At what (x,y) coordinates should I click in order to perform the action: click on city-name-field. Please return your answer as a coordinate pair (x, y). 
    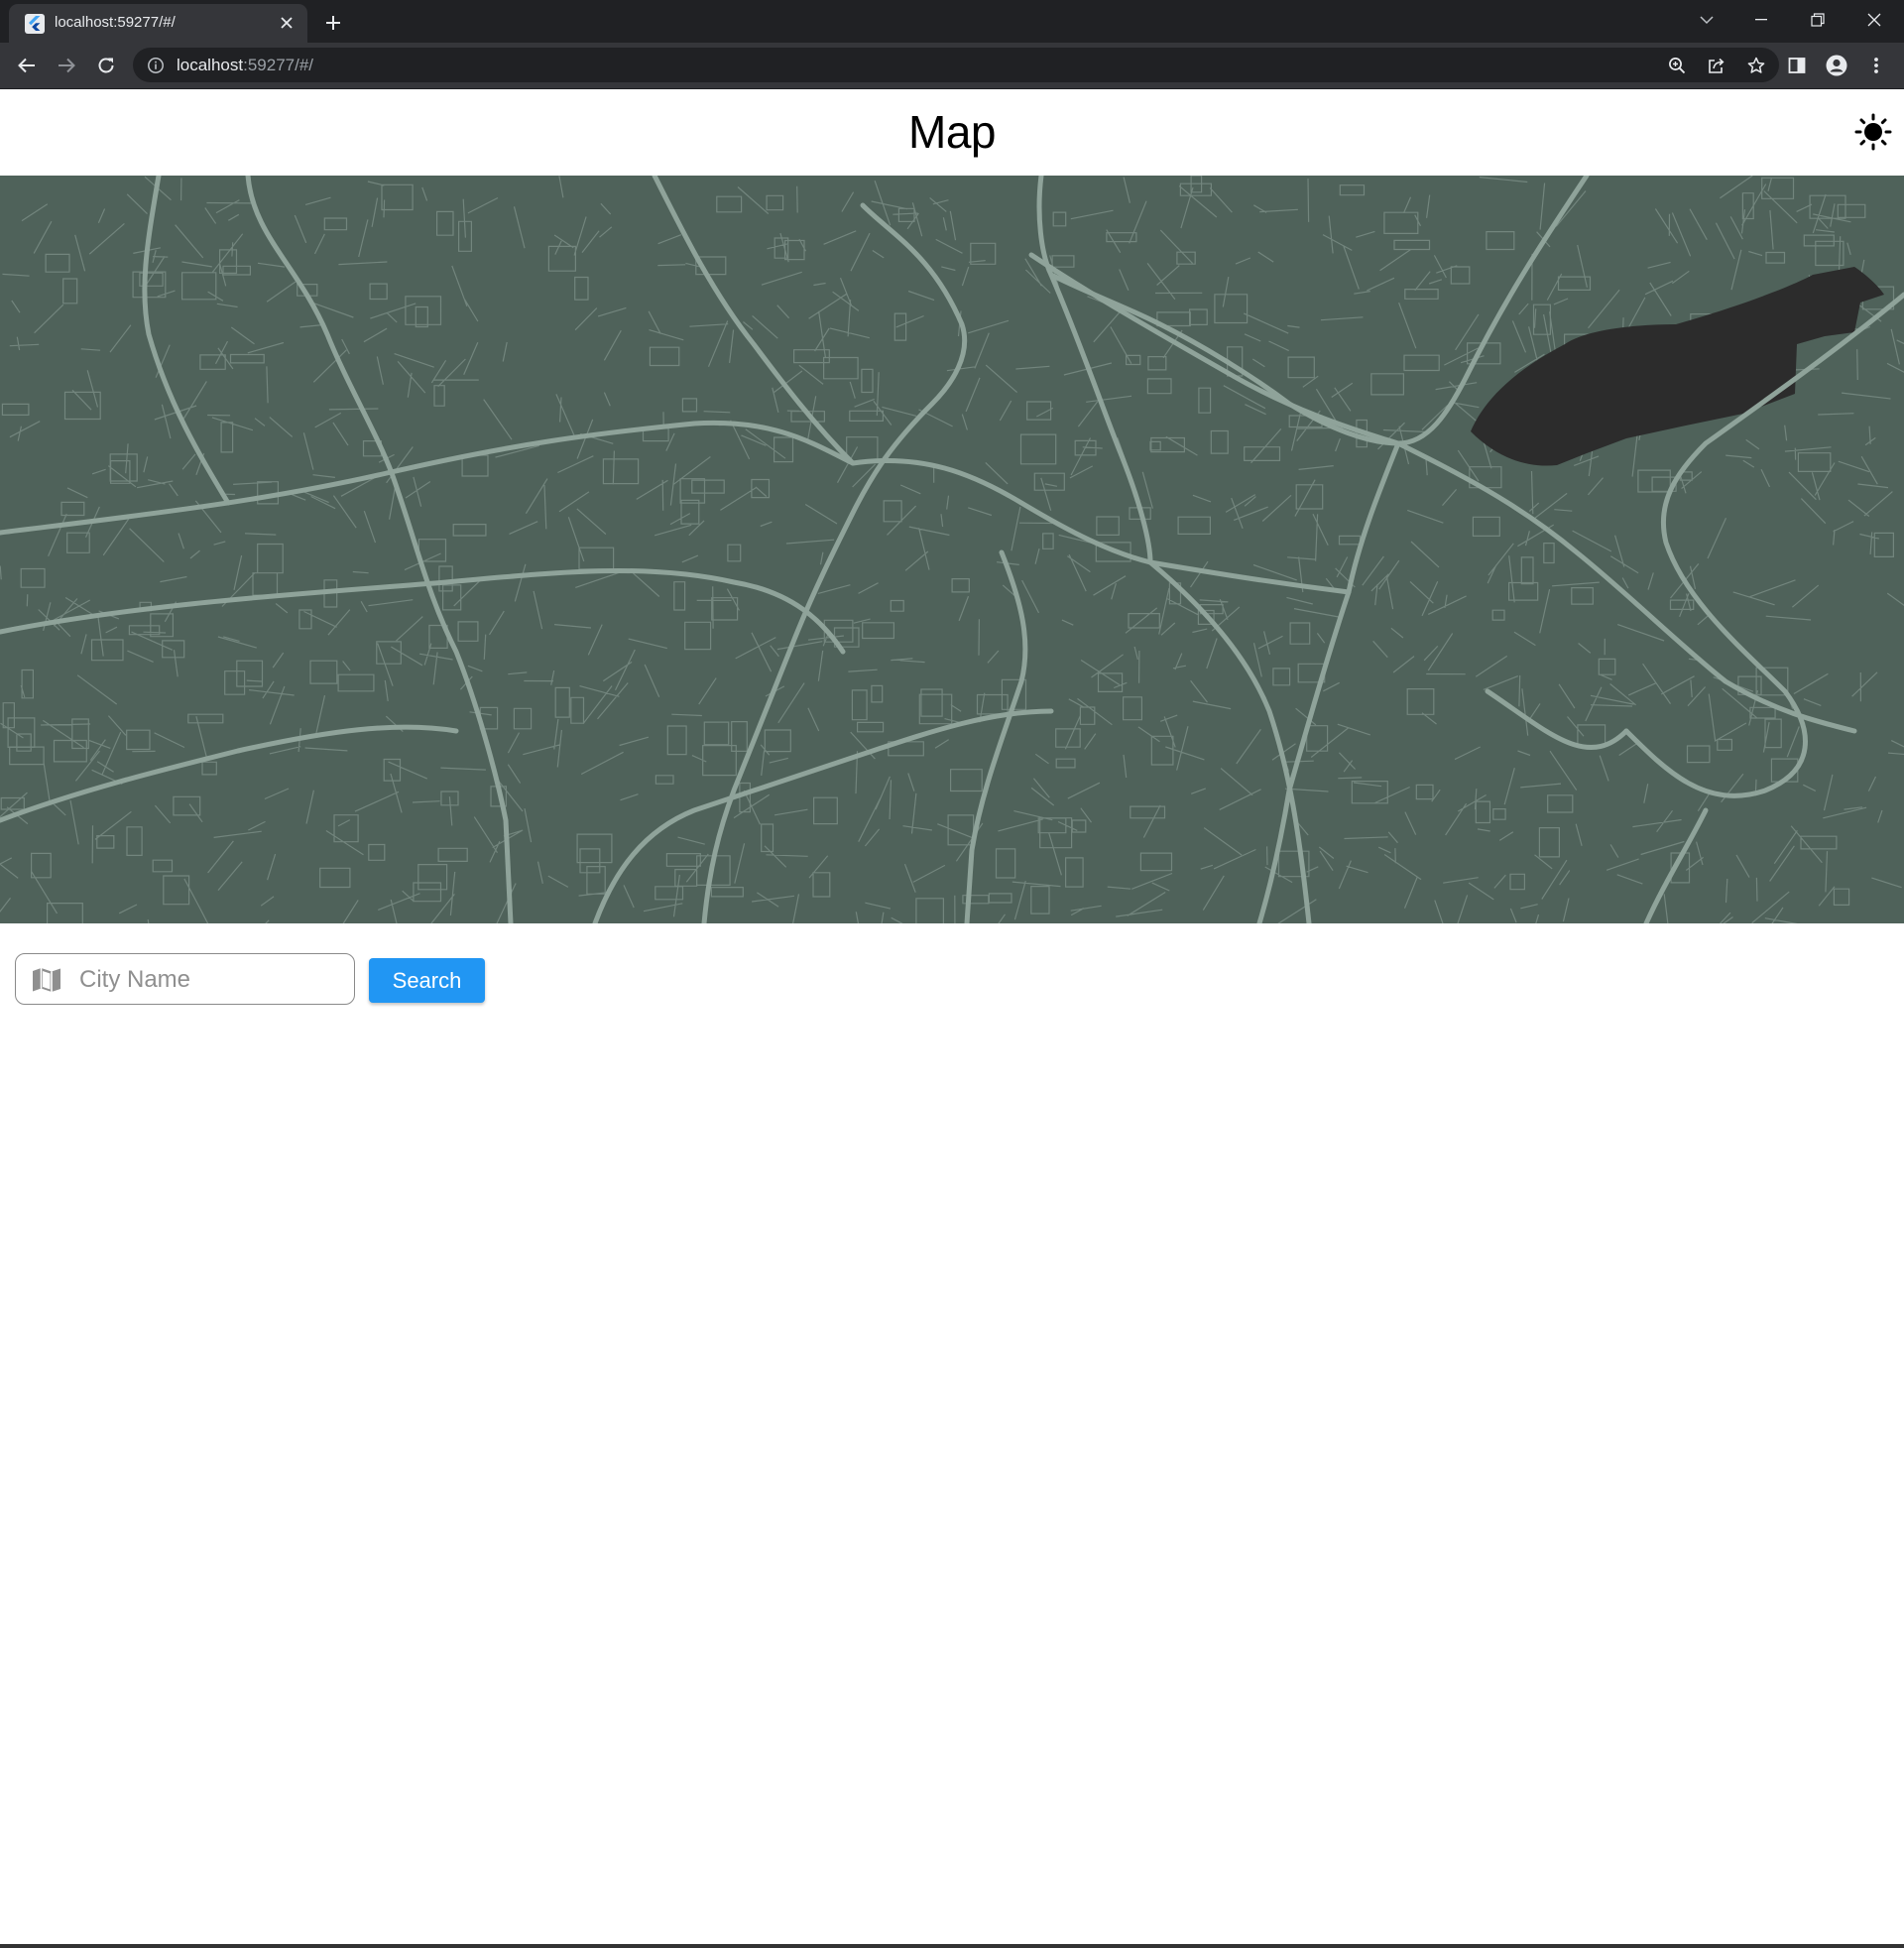
    Looking at the image, I should click on (185, 979).